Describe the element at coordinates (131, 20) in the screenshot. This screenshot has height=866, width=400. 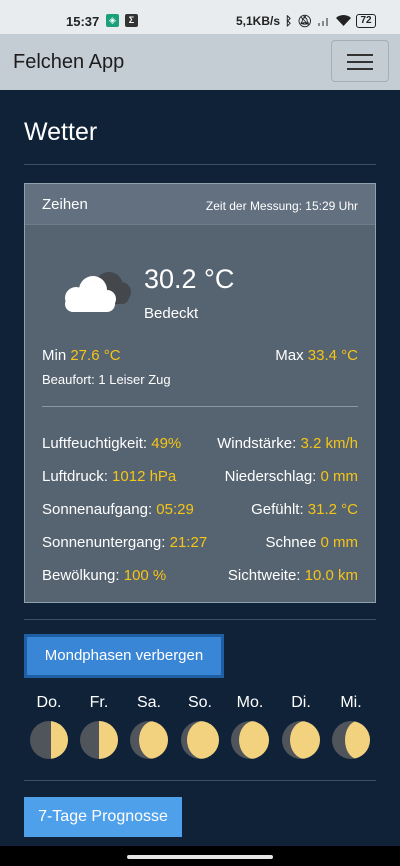
I see `sigma-app-icon: Σ` at that location.